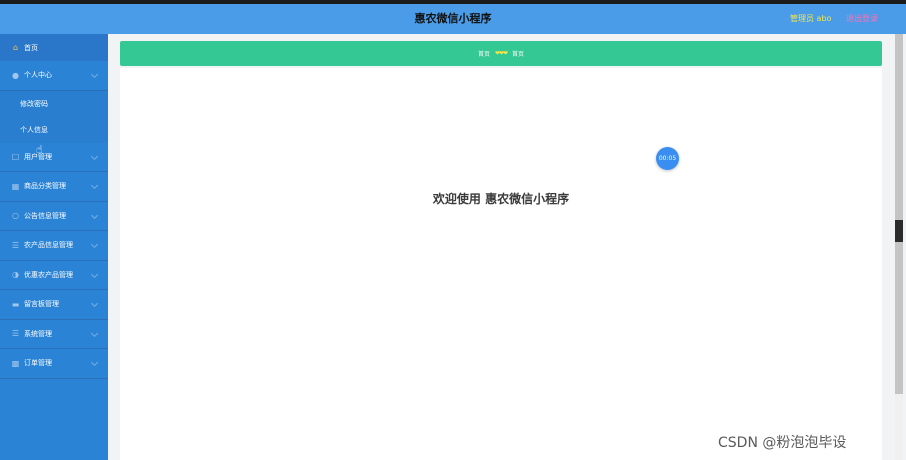 The image size is (906, 460). Describe the element at coordinates (41, 304) in the screenshot. I see `sidebar-item-label: 留言板管理` at that location.